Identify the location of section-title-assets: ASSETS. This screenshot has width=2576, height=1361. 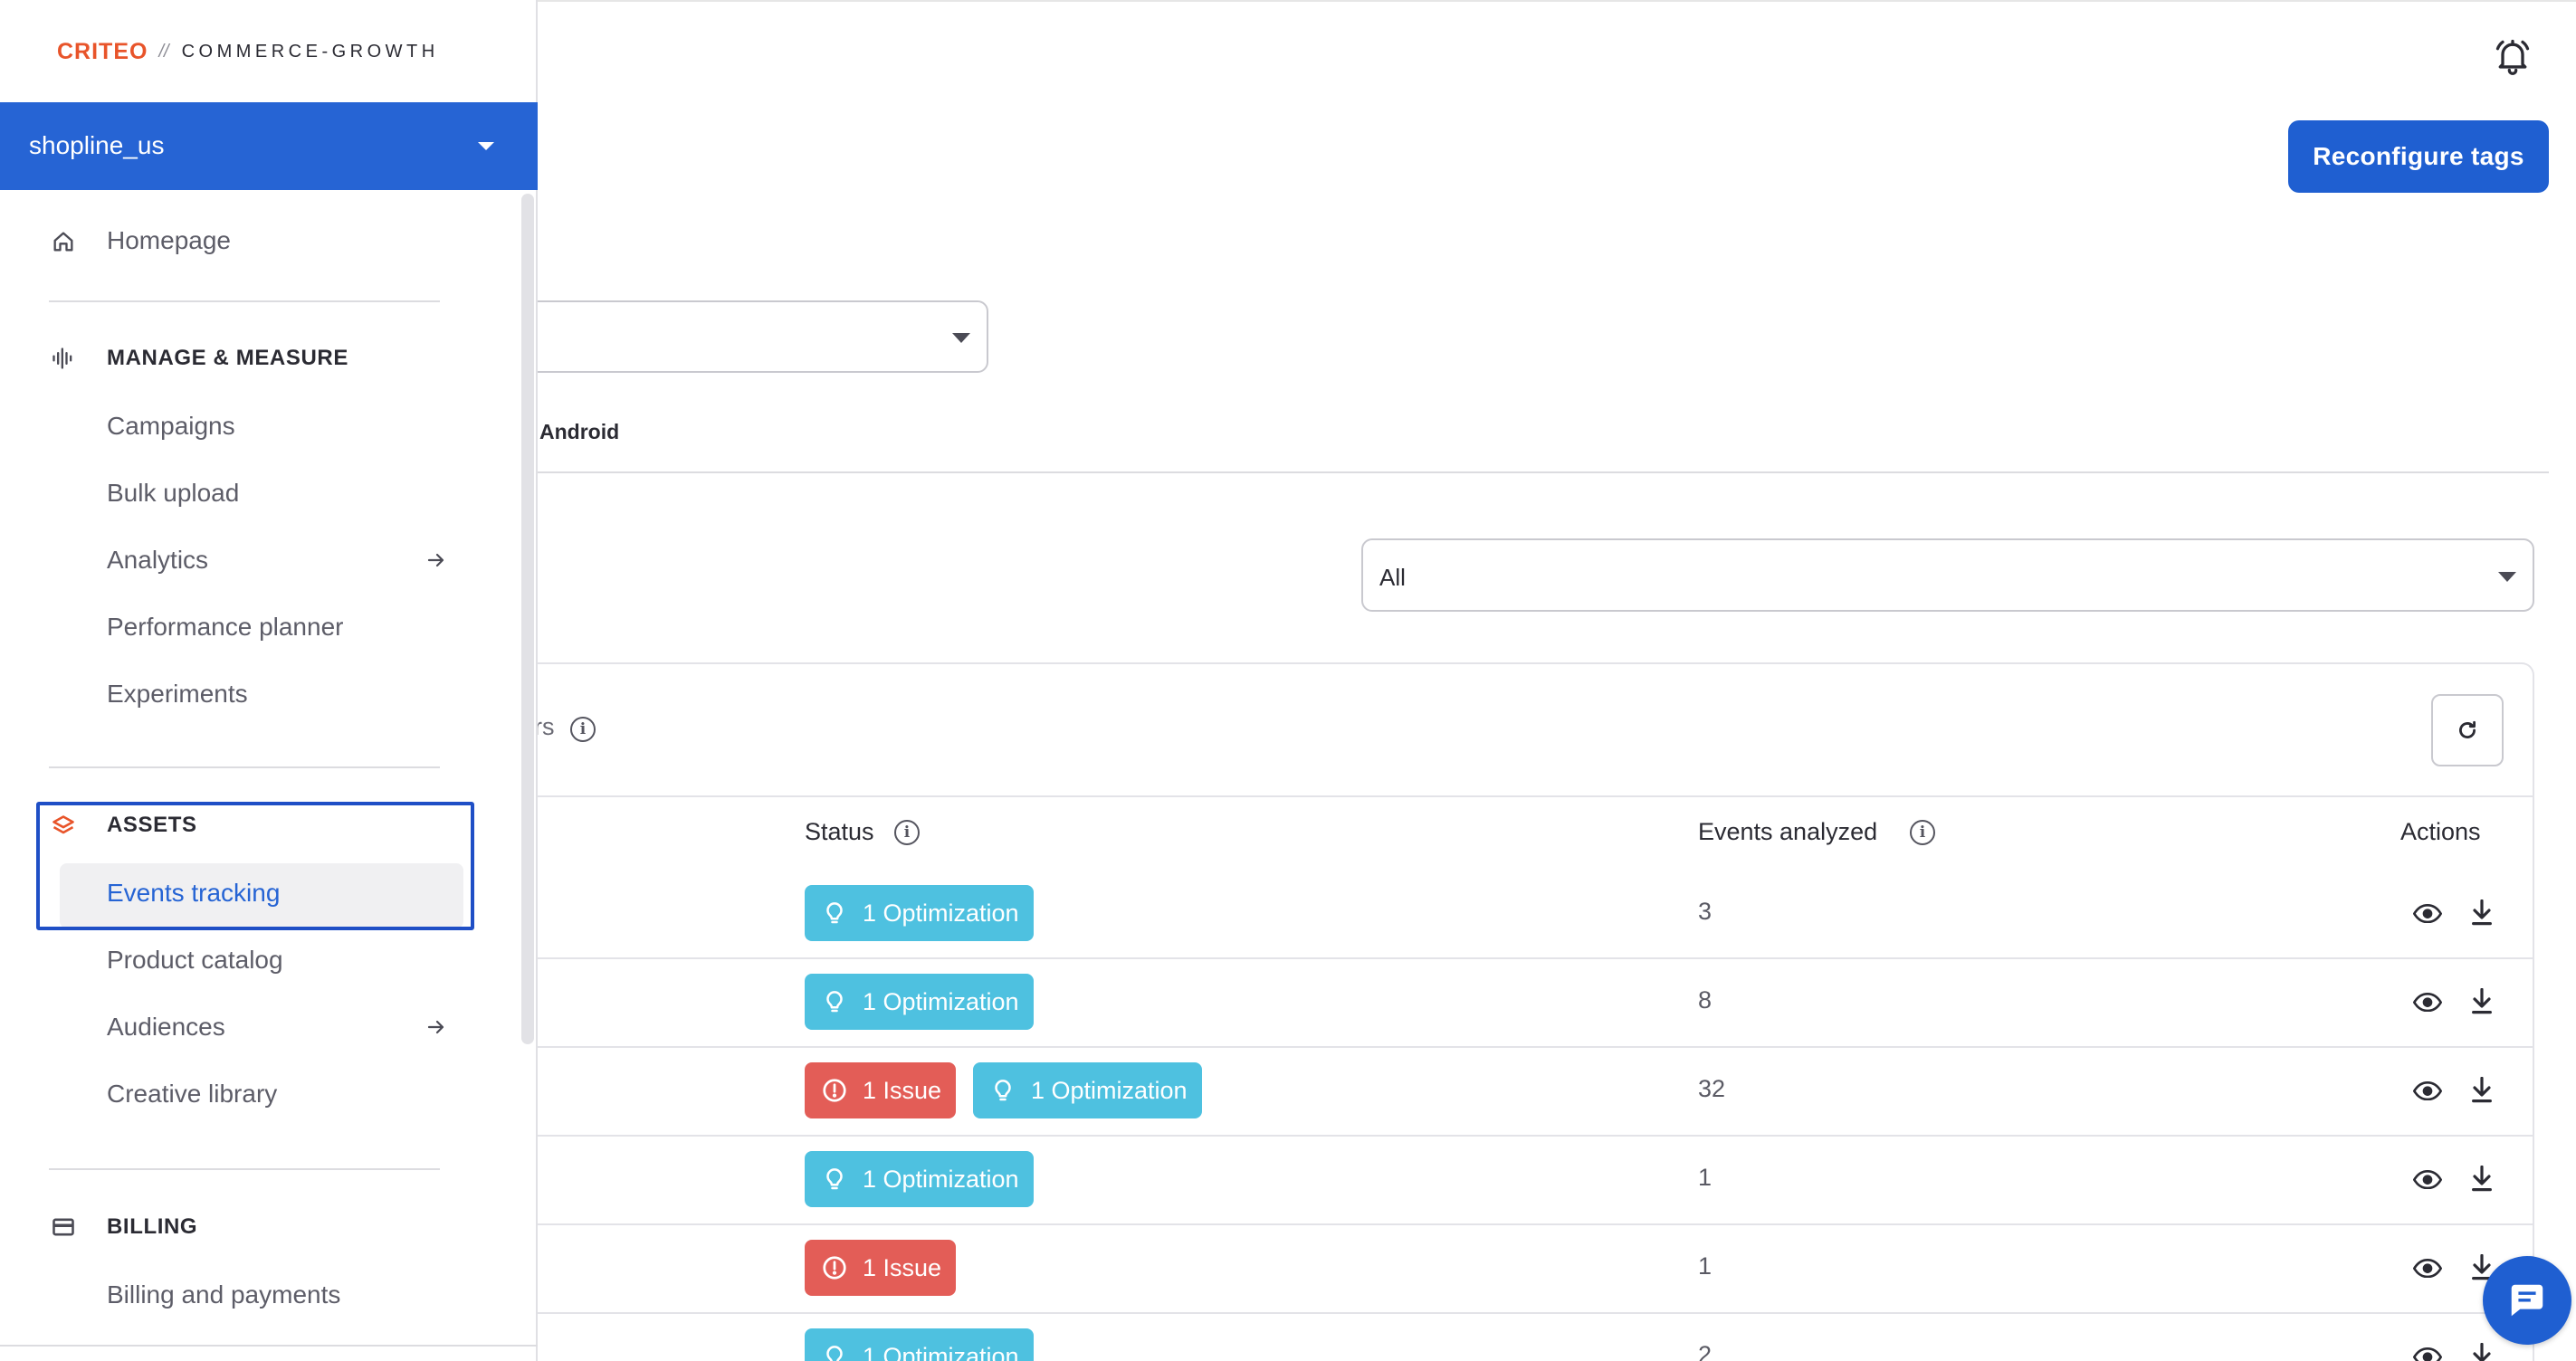
(152, 825).